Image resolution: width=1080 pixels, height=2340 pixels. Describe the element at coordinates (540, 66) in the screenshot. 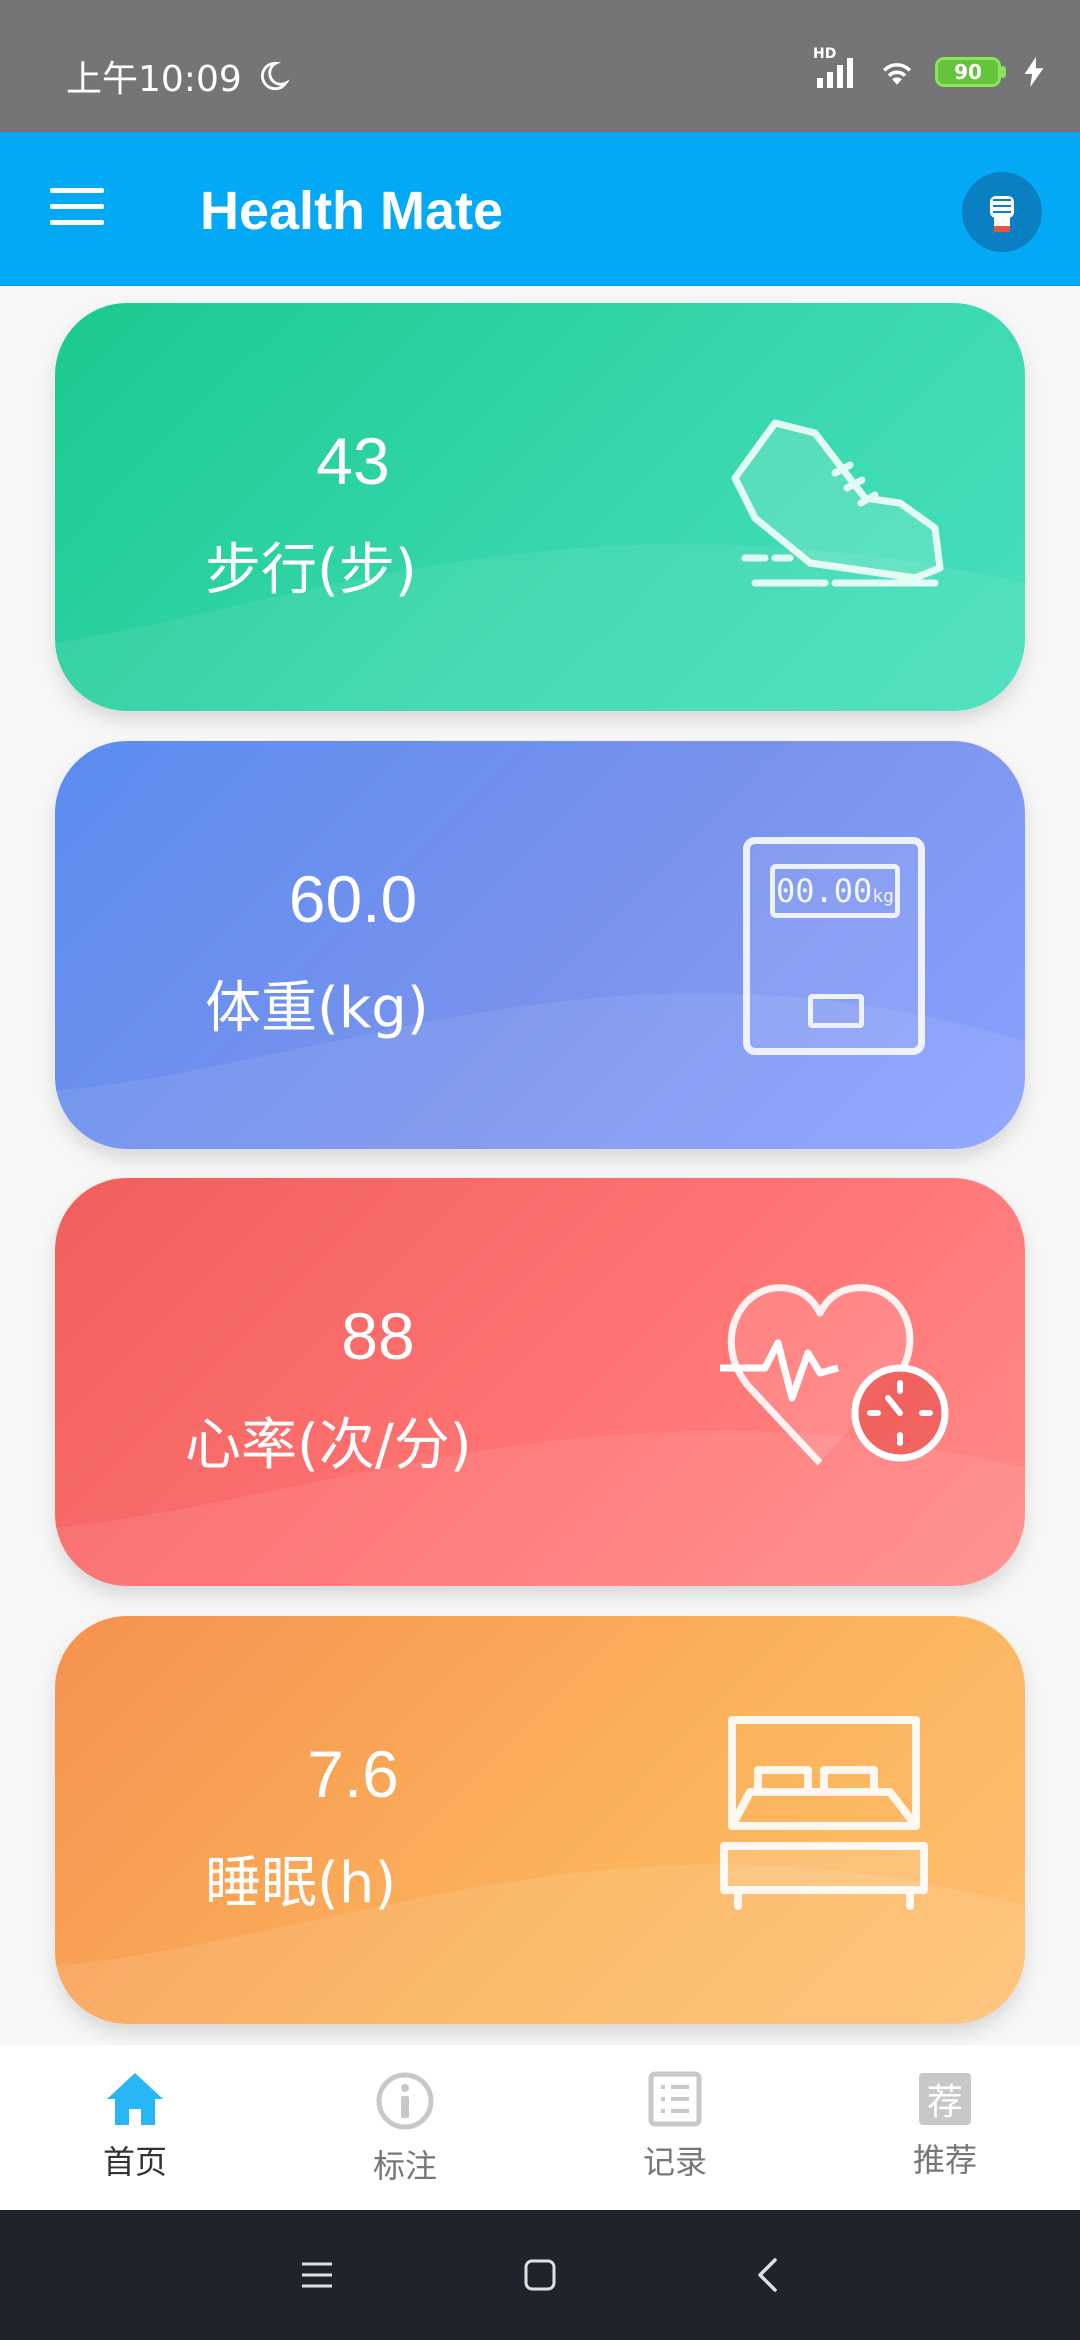

I see `status-bar: 上午10:09 HD 90` at that location.